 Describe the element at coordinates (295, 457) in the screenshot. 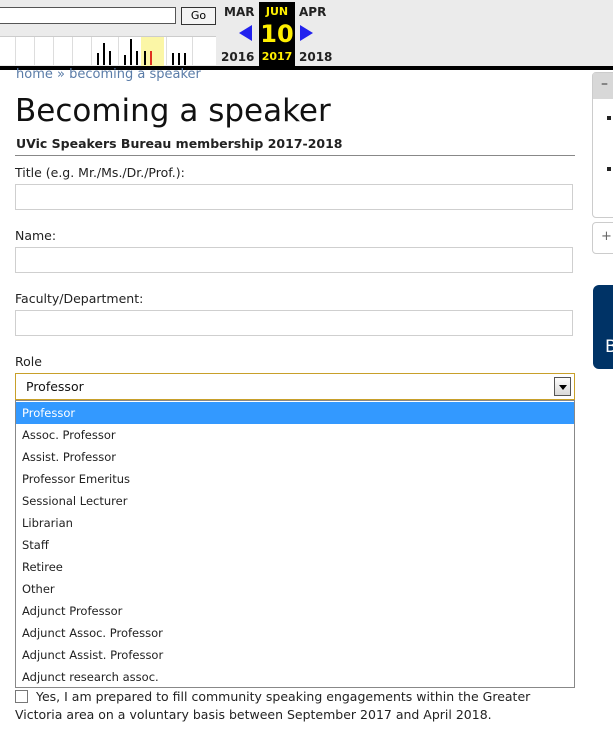

I see `role-option: Assist. Professor` at that location.